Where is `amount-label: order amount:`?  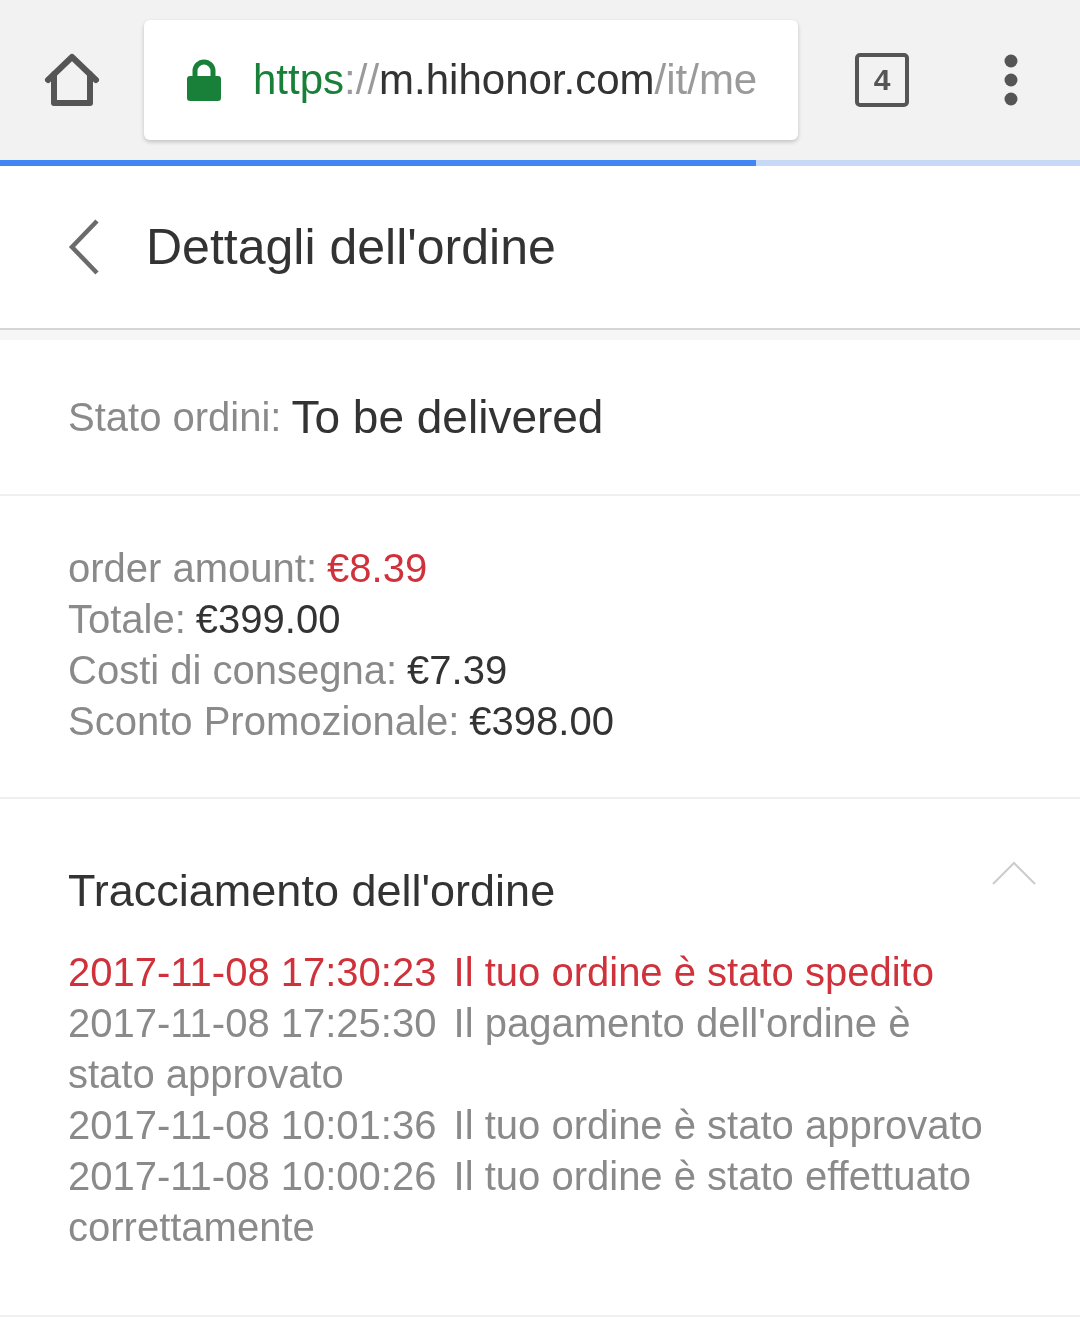 amount-label: order amount: is located at coordinates (193, 568).